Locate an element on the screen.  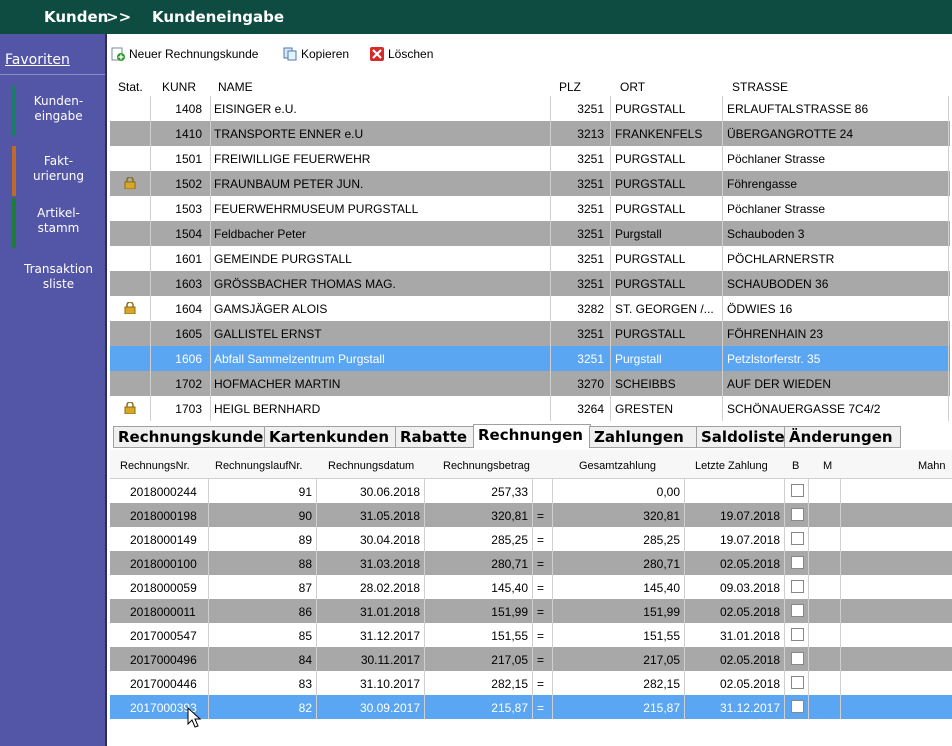
tab-3: Rabatte is located at coordinates (435, 437).